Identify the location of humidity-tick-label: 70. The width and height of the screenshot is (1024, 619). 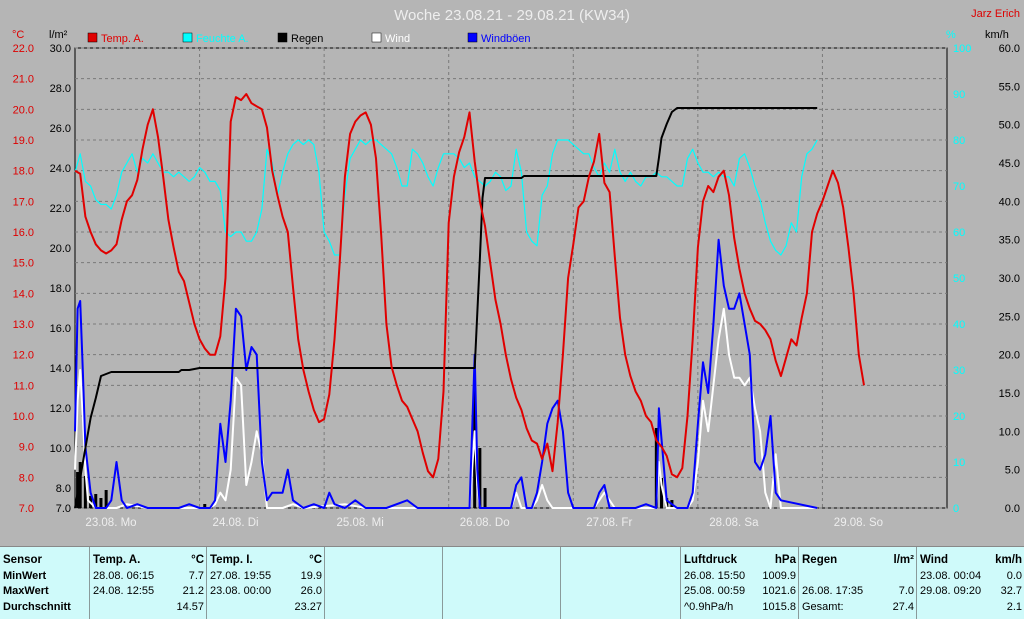
(959, 187).